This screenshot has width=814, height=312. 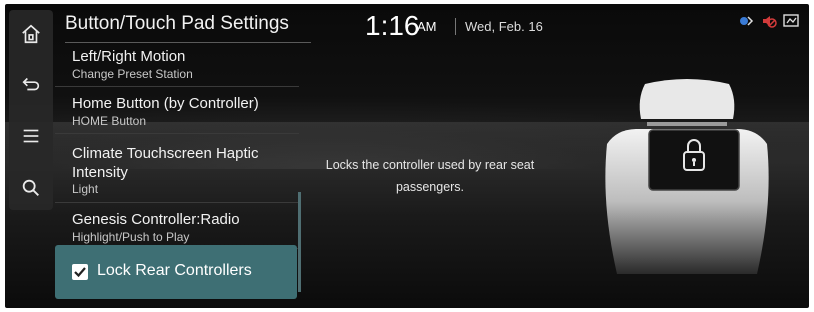 I want to click on mute-icon, so click(x=769, y=23).